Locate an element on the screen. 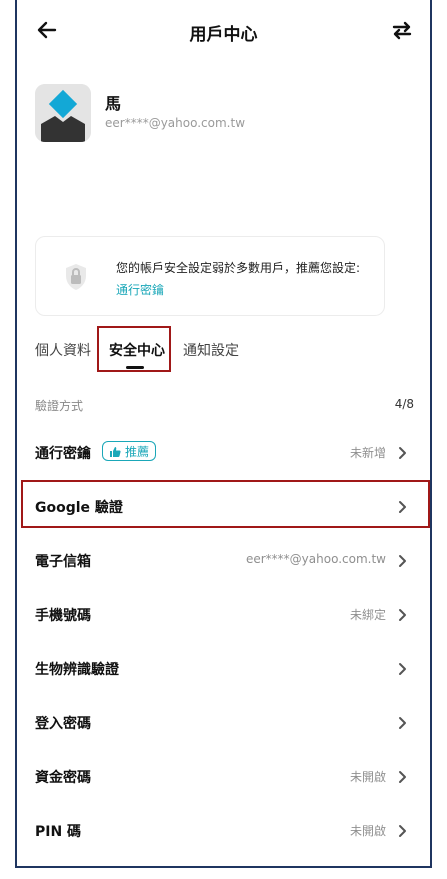 The width and height of the screenshot is (447, 879). passkey-link: 通行密鑰 is located at coordinates (140, 289).